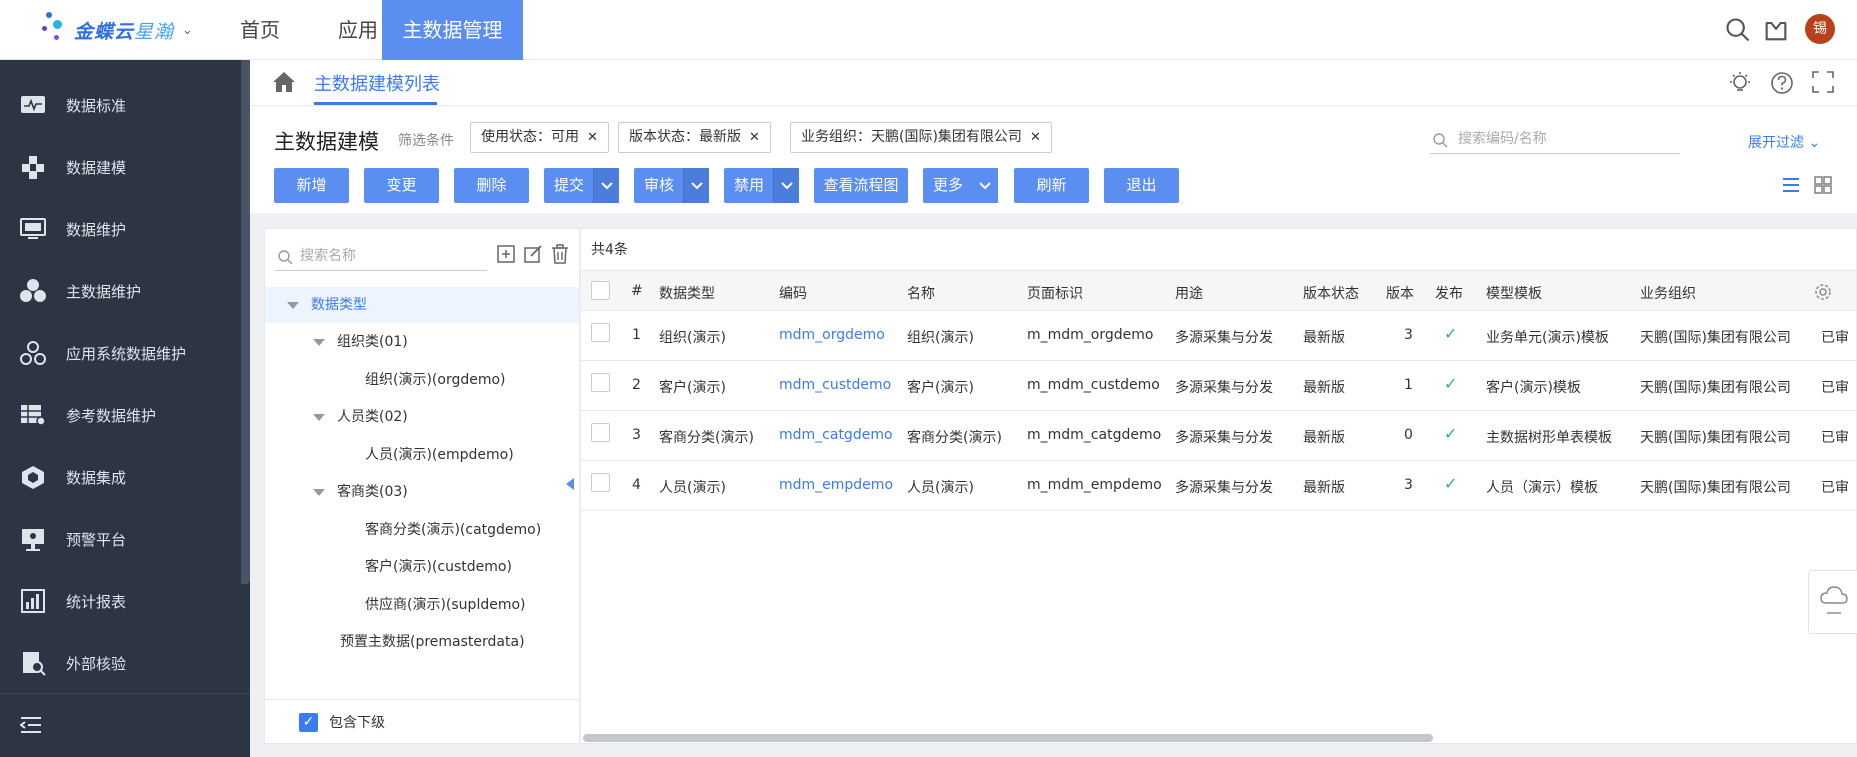 Image resolution: width=1857 pixels, height=757 pixels. I want to click on cell-code-link: mdm_empdemo, so click(836, 485).